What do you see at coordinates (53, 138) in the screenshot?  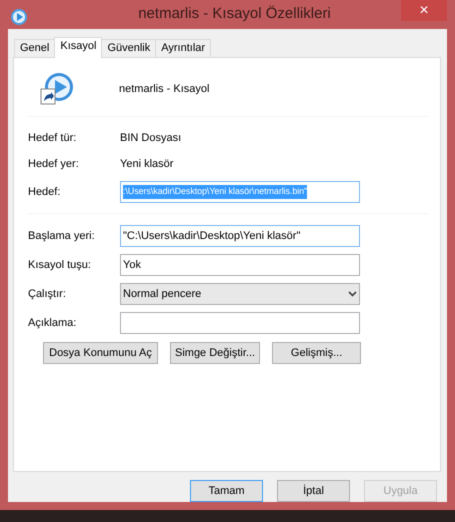 I see `field-label: Hedef tür:` at bounding box center [53, 138].